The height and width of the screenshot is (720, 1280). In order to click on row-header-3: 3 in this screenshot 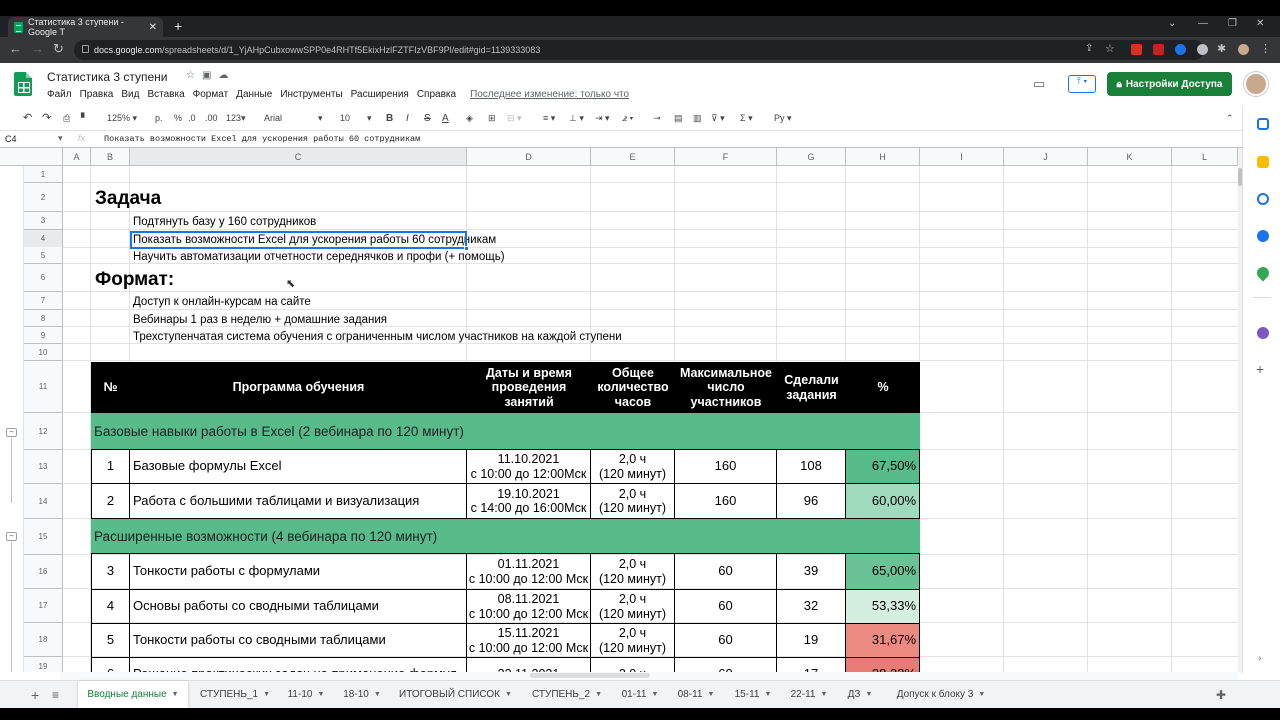, I will do `click(43, 221)`.